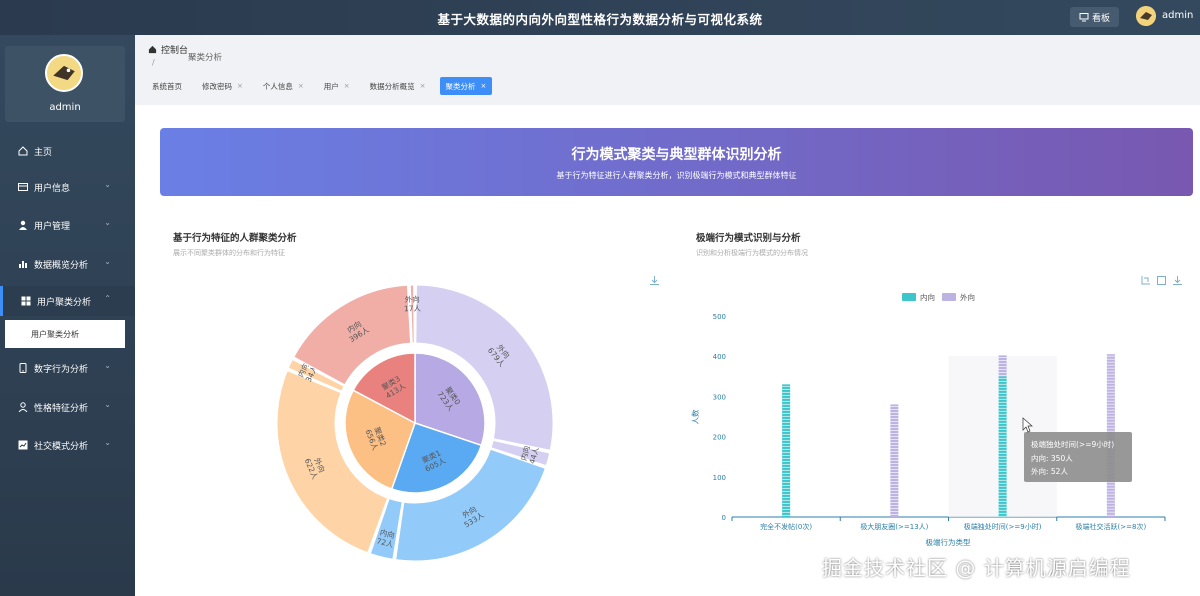  I want to click on legend-label: 外向, so click(967, 297).